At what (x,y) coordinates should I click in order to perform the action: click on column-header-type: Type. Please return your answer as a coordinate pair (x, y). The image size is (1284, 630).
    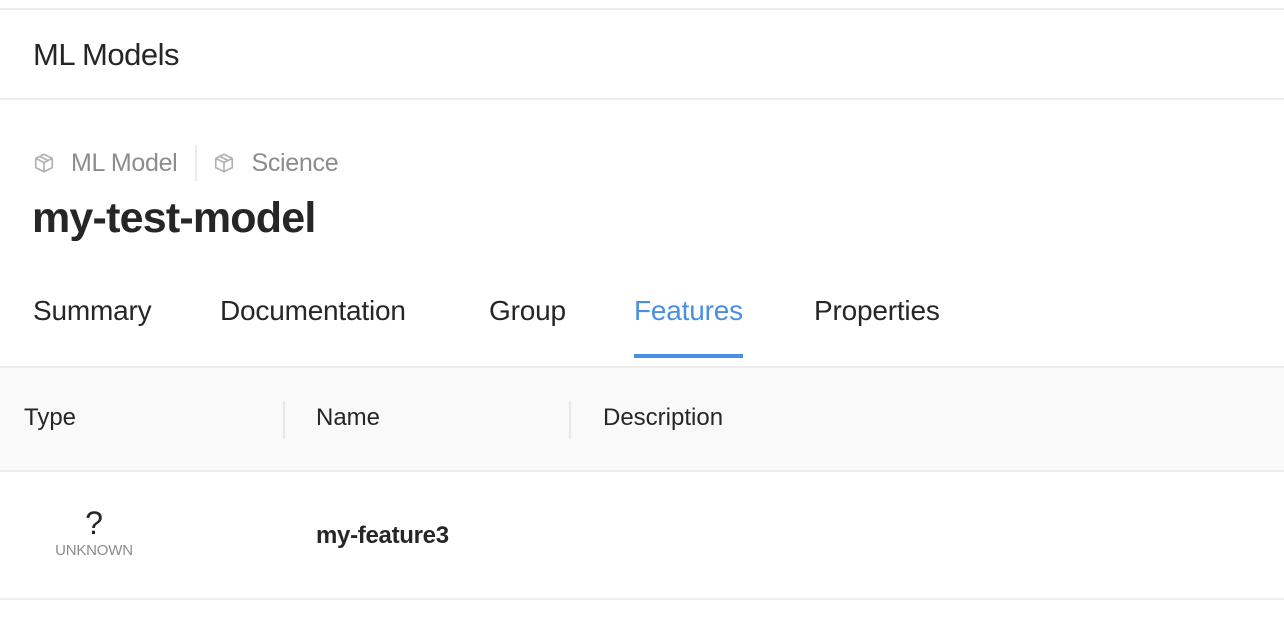
    Looking at the image, I should click on (50, 418).